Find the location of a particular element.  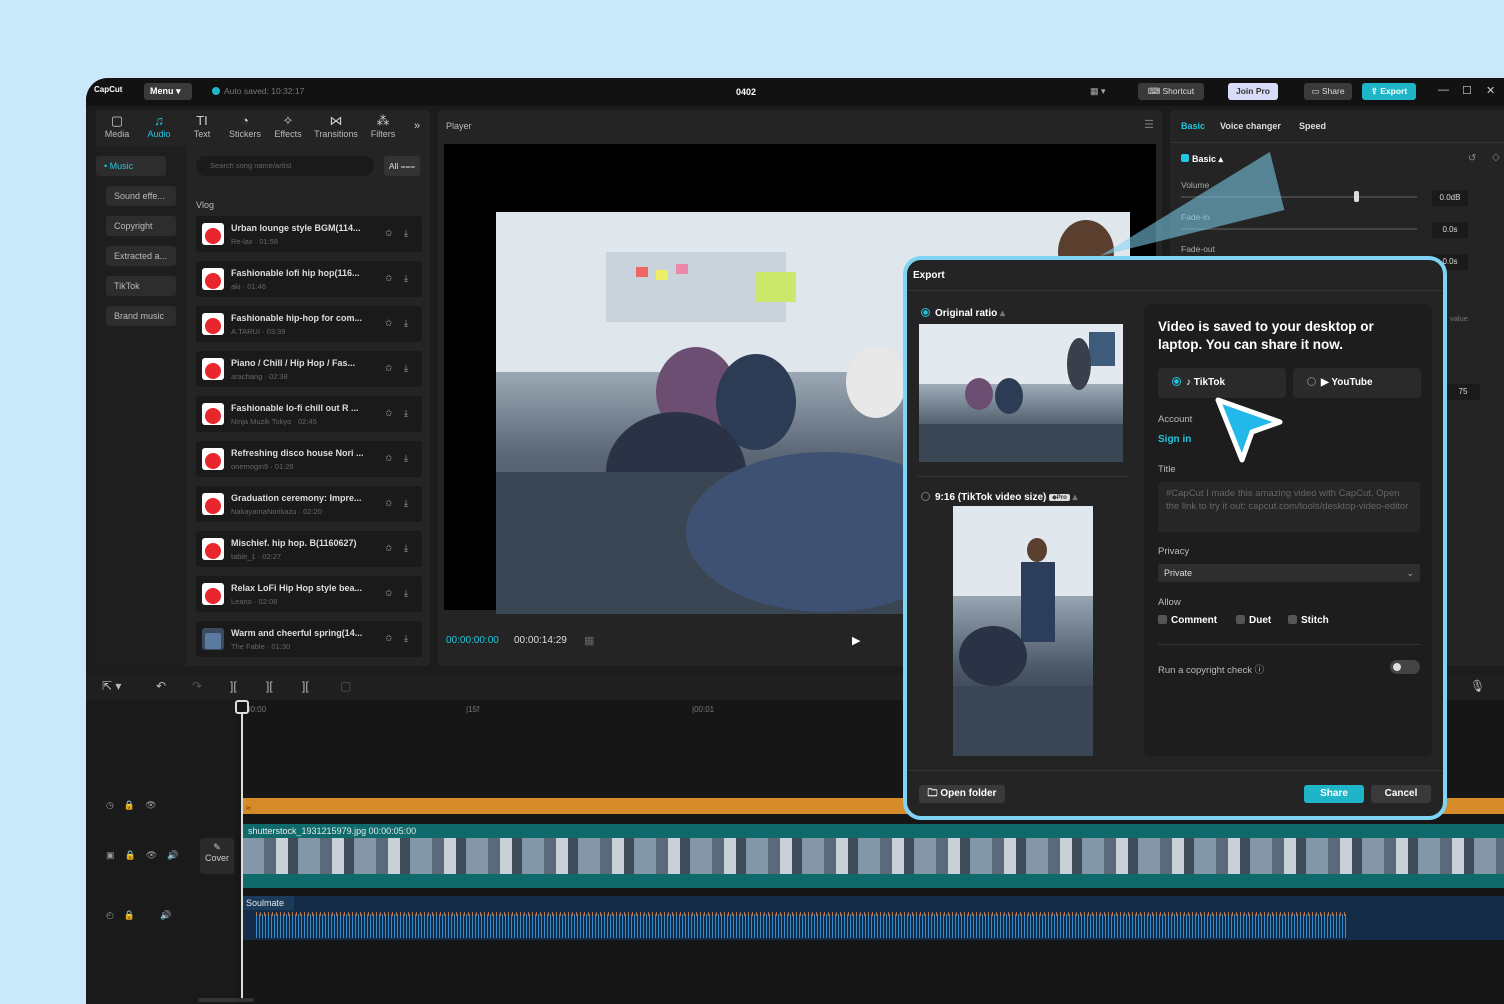

original-ratio-option: Original ratio ▴ is located at coordinates (963, 313).